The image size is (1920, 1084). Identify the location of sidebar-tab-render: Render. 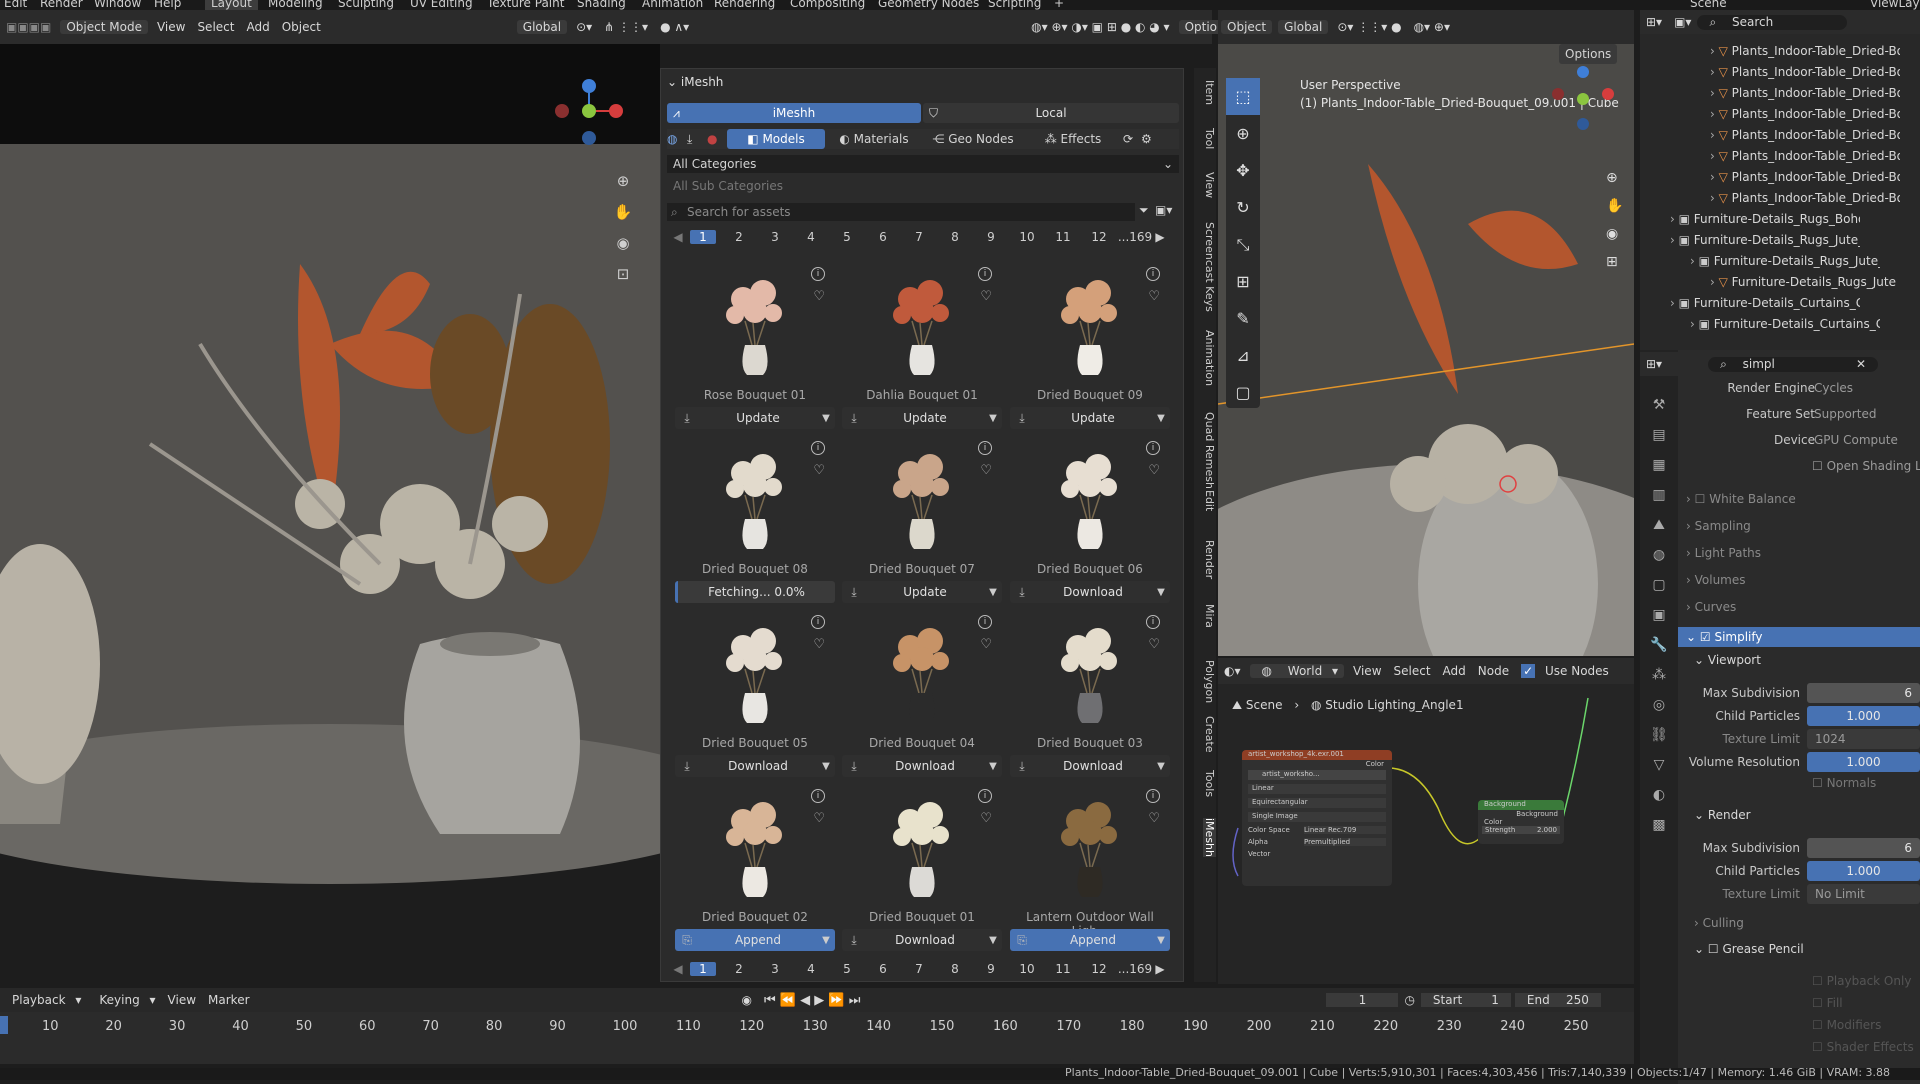
(1209, 559).